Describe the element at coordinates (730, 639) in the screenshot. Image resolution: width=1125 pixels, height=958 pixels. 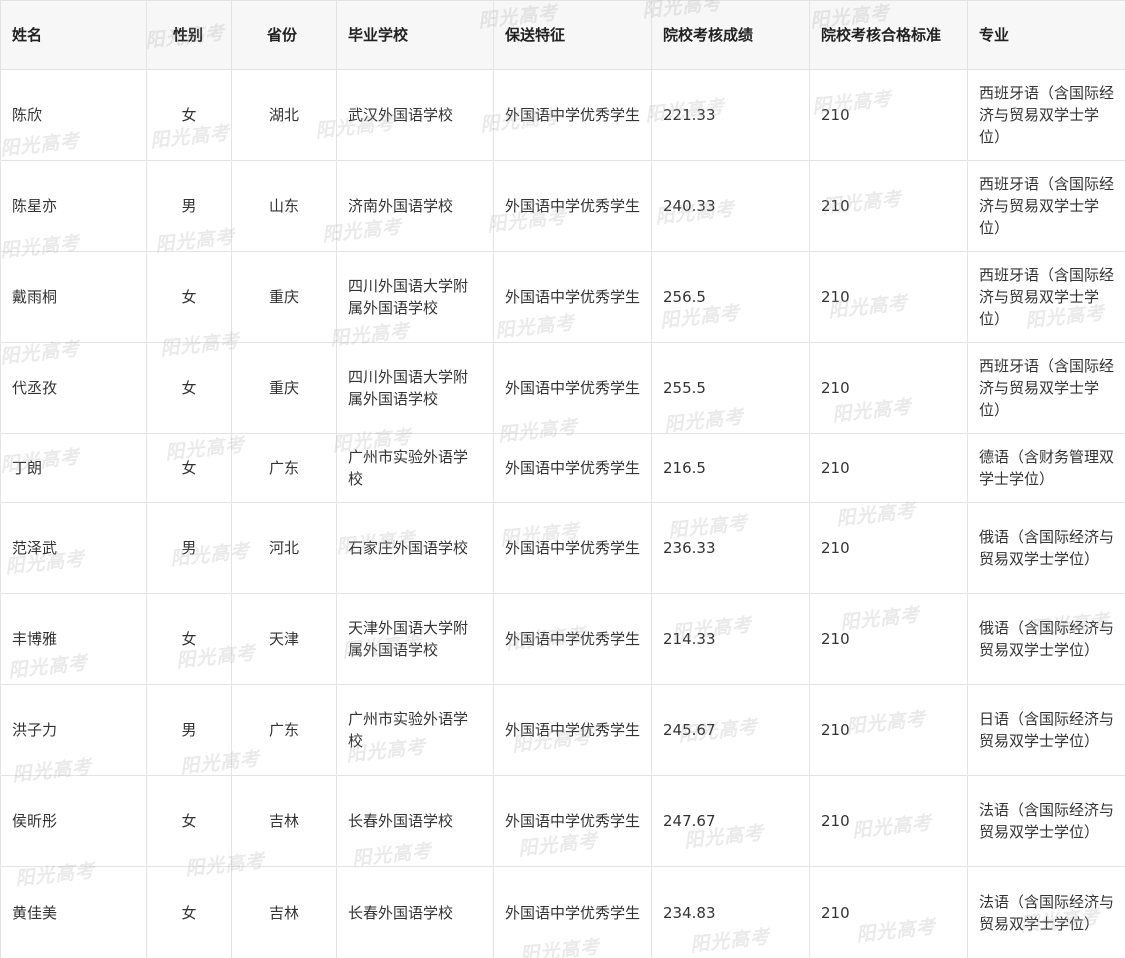
I see `cell-score: 214.33` at that location.